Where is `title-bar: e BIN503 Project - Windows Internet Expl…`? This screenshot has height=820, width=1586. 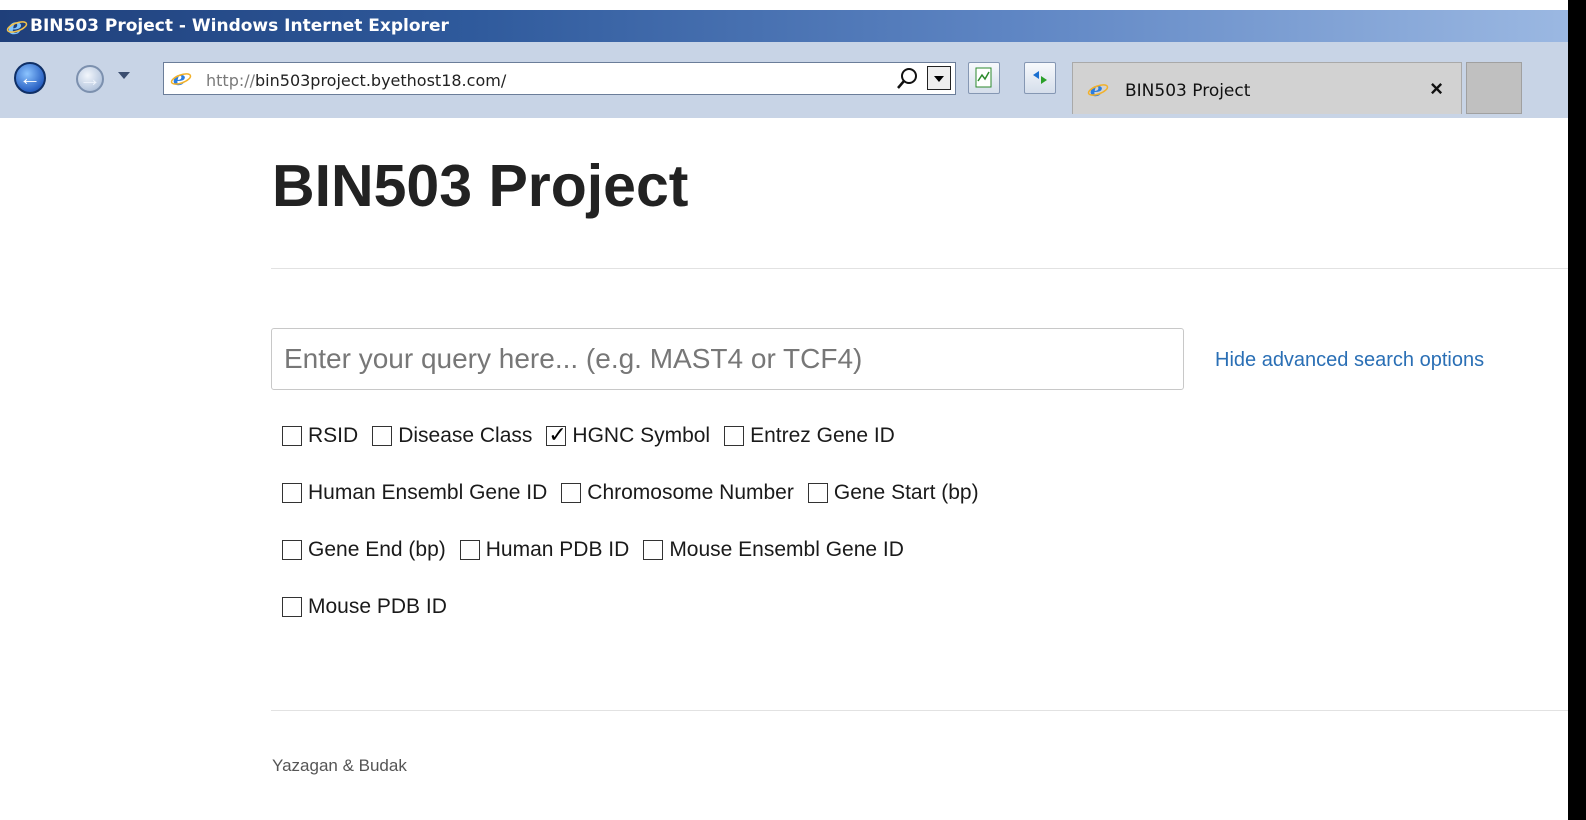 title-bar: e BIN503 Project - Windows Internet Expl… is located at coordinates (784, 26).